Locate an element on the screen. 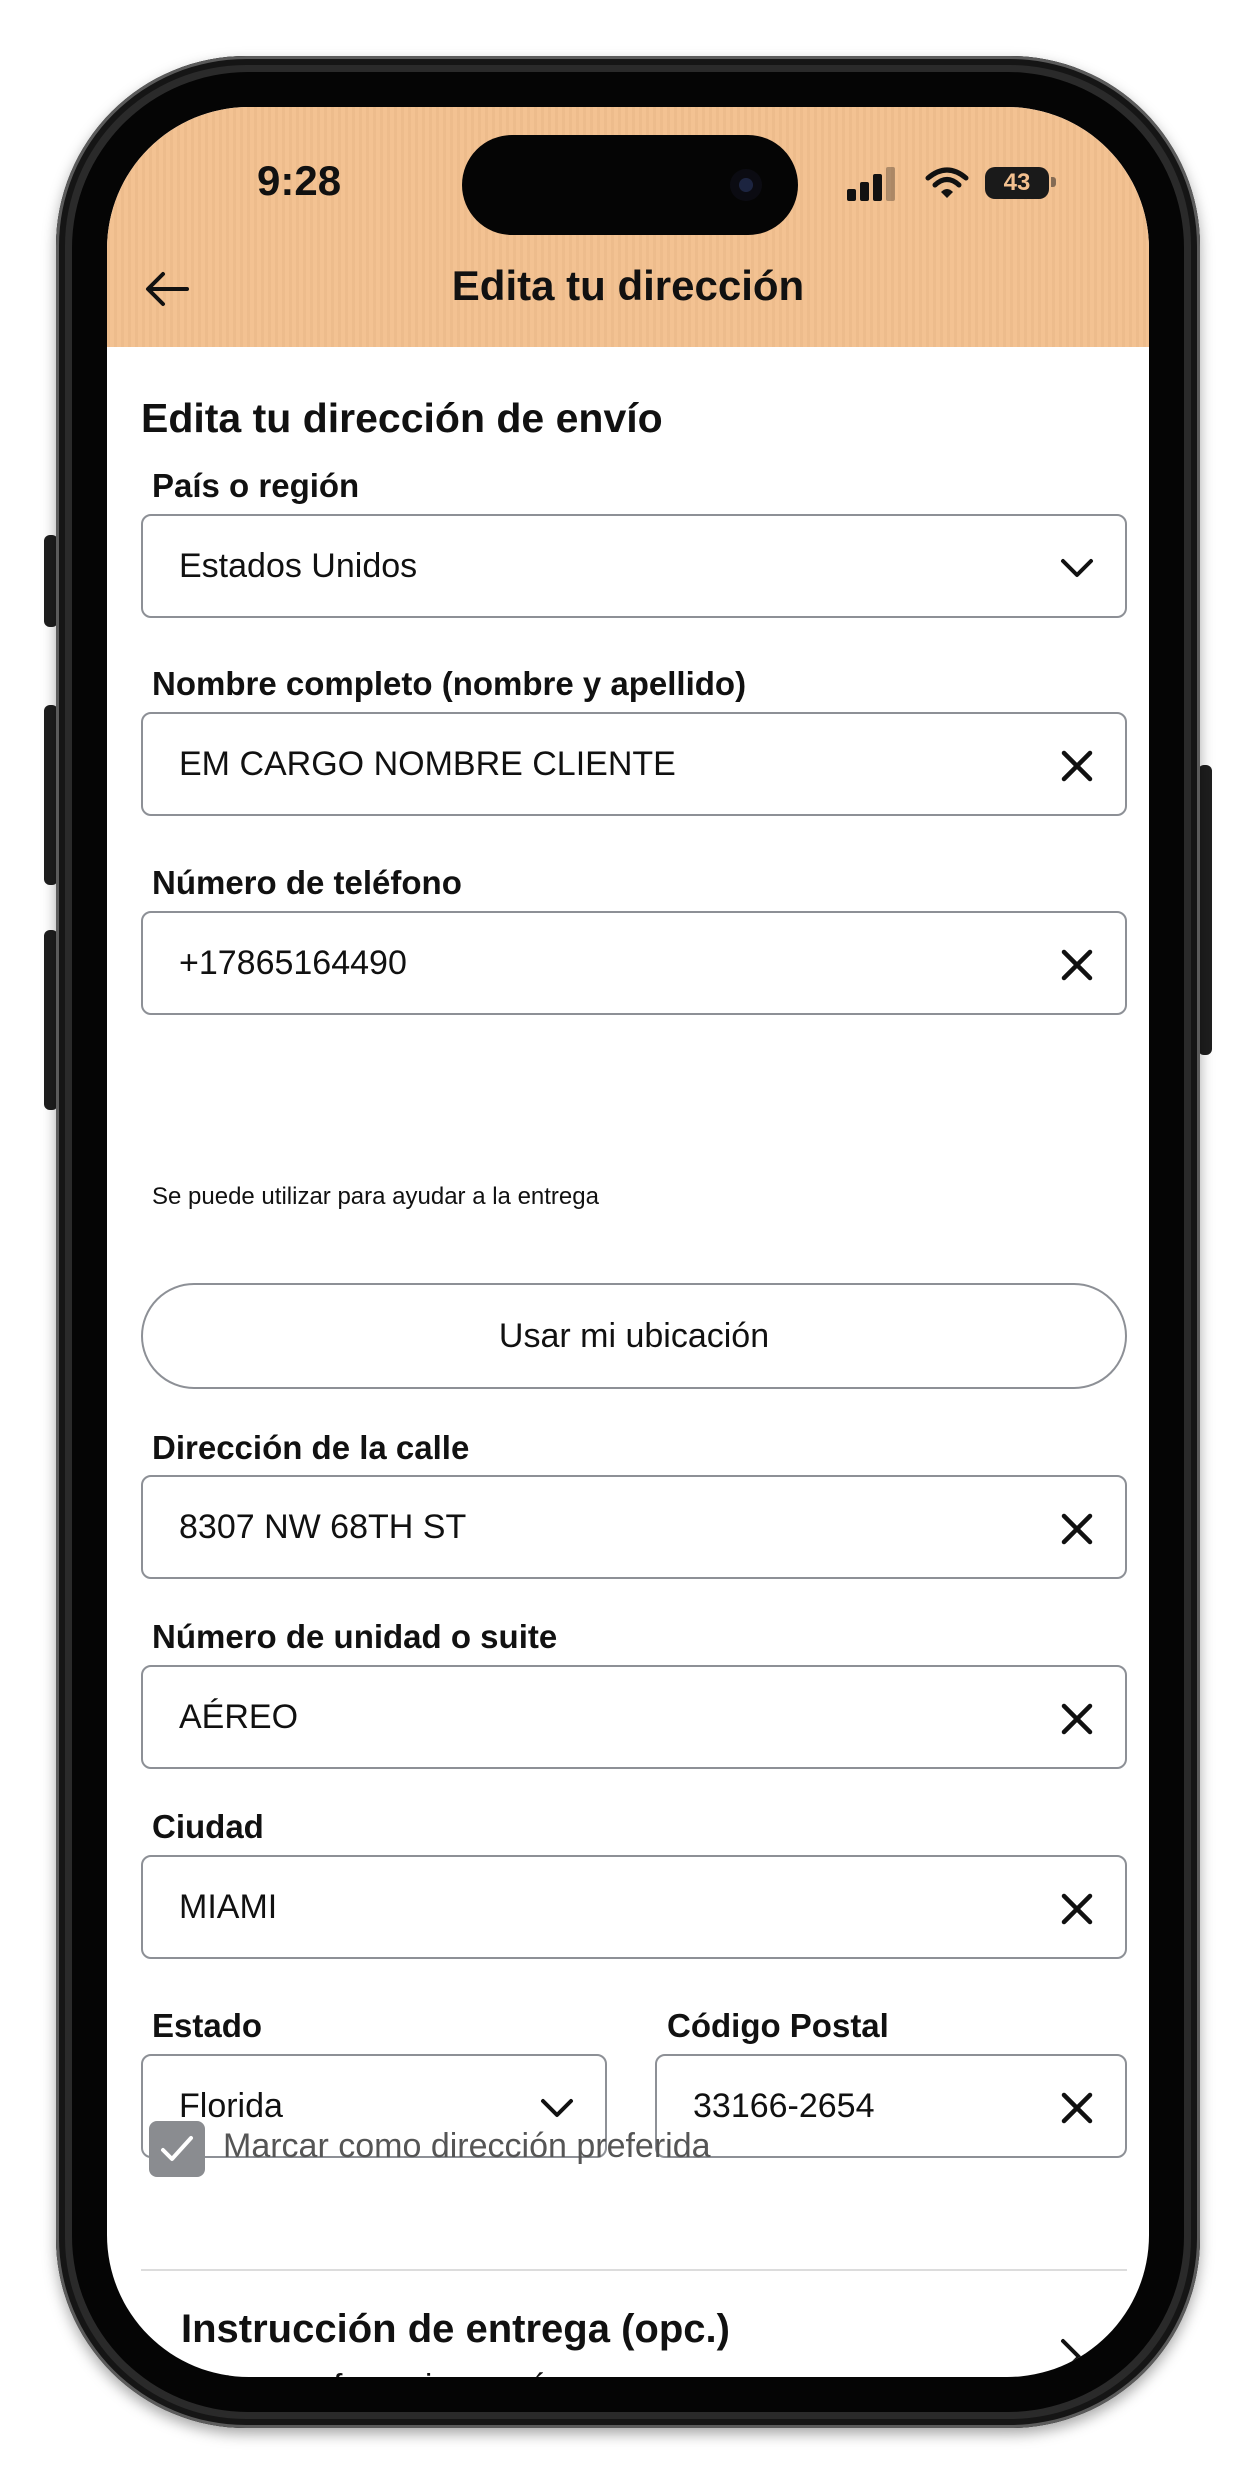 The height and width of the screenshot is (2475, 1256). city-value: MIAMI is located at coordinates (228, 1906).